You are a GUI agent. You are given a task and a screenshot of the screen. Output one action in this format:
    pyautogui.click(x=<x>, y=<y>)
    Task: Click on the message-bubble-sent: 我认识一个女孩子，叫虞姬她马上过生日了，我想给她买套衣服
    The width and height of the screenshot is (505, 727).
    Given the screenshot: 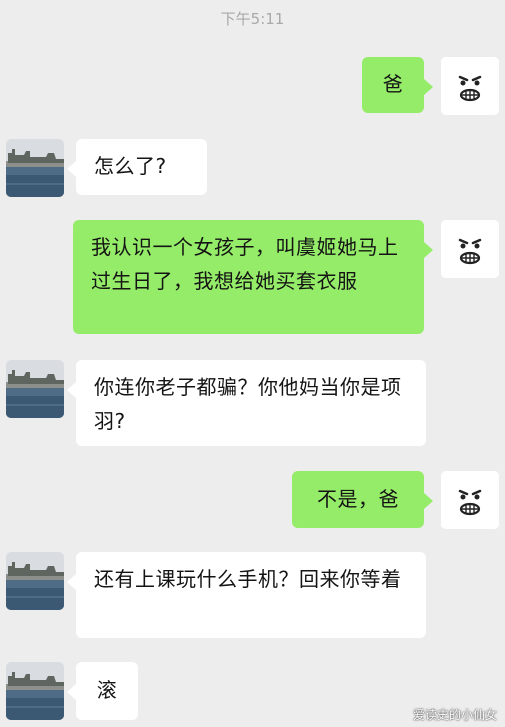 What is the action you would take?
    pyautogui.click(x=253, y=277)
    